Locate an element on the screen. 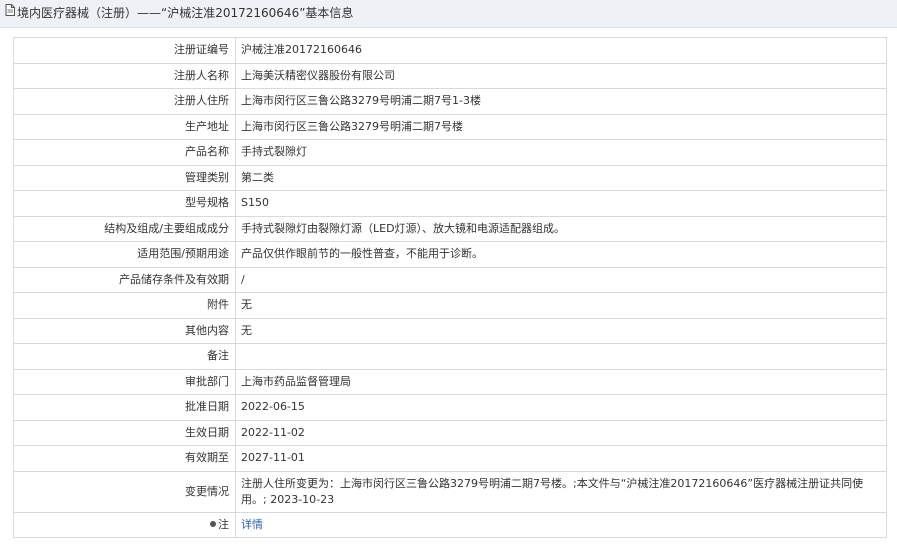 The width and height of the screenshot is (897, 550). row-label: 有效期至 is located at coordinates (124, 458).